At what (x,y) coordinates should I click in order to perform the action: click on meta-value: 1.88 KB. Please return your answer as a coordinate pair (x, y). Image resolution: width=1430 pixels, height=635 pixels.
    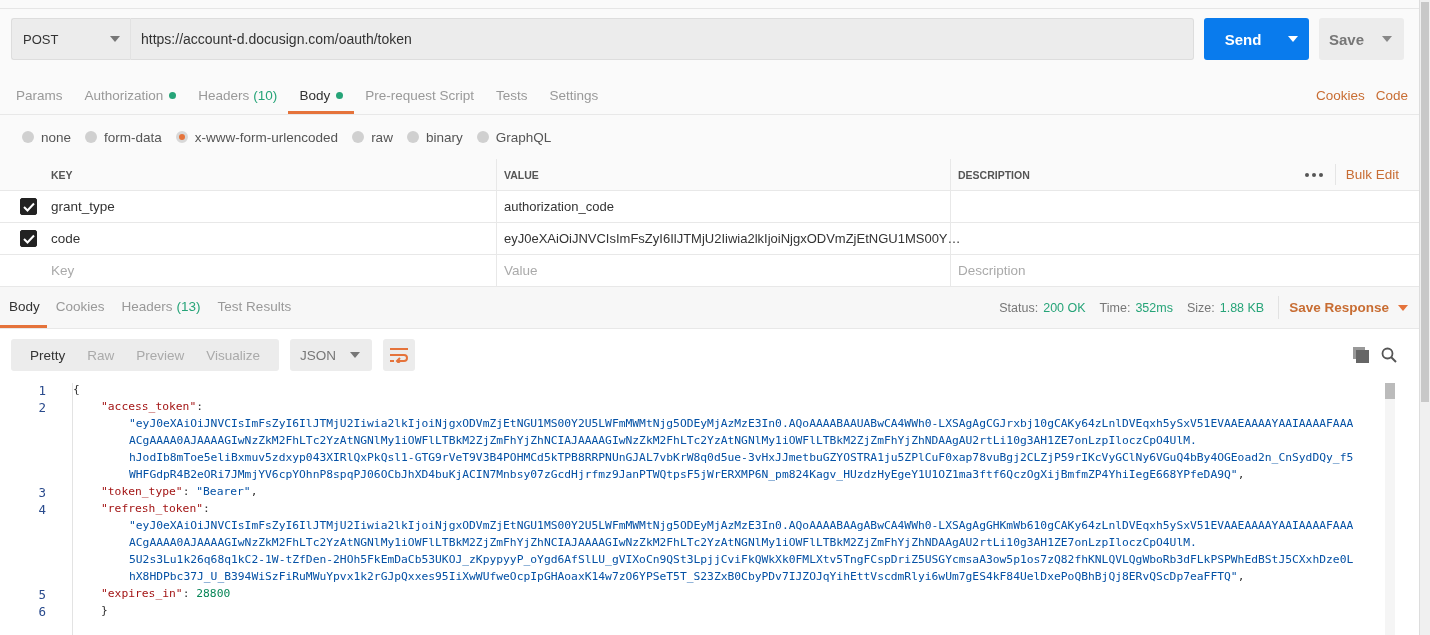
    Looking at the image, I should click on (1242, 307).